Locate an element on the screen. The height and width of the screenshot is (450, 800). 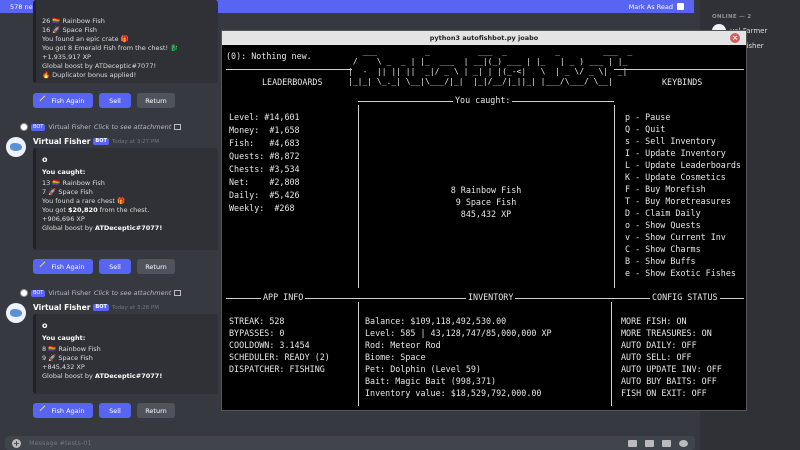
embed-line: 7 🚀 Space Fish is located at coordinates (67, 192).